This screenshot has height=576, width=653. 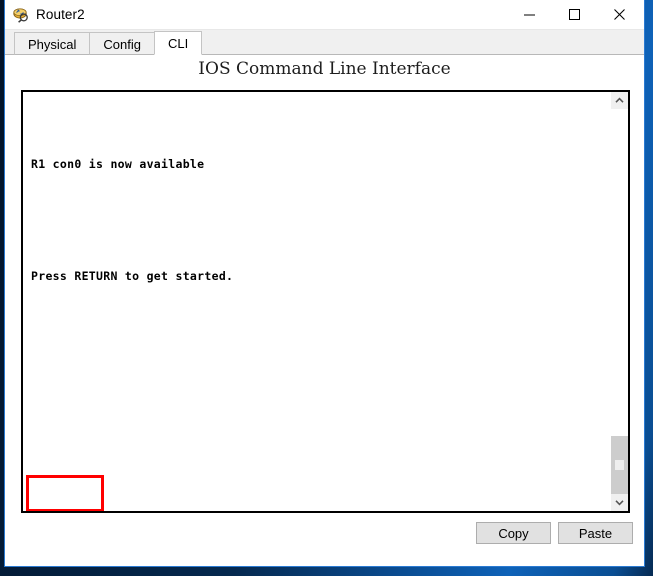 What do you see at coordinates (324, 69) in the screenshot?
I see `page-title: IOS Command Line Interface` at bounding box center [324, 69].